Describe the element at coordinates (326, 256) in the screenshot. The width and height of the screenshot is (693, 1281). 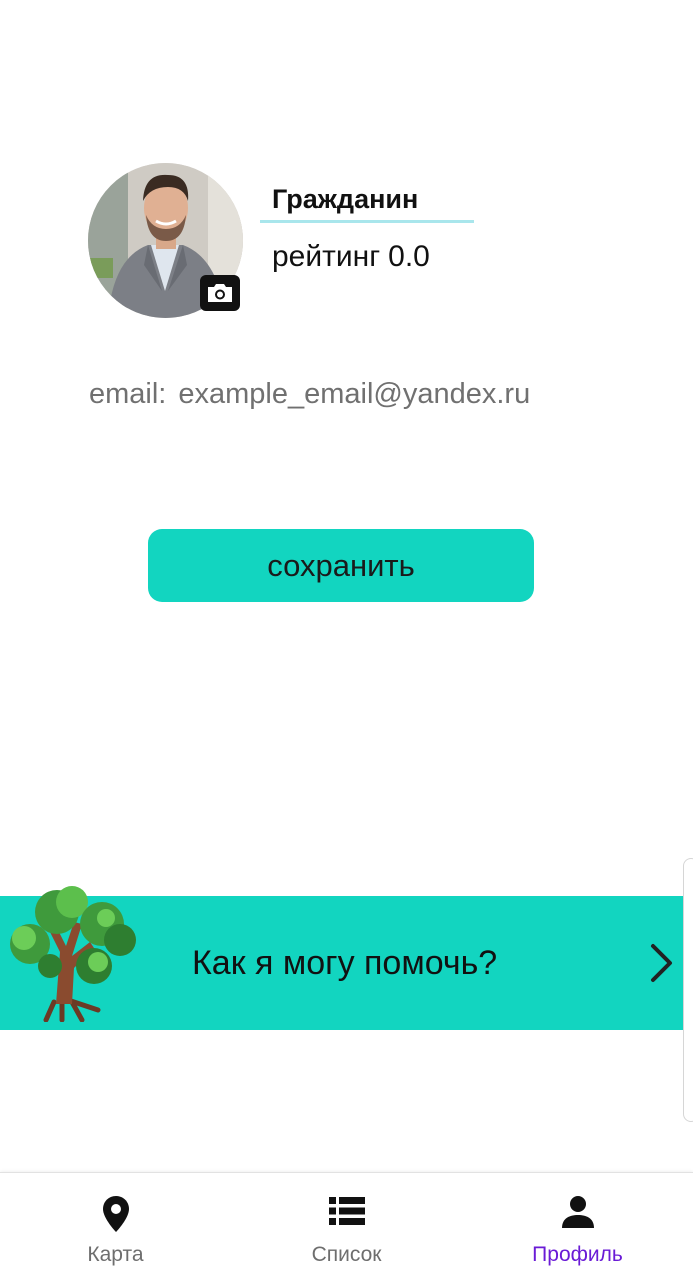
I see `rating-label: рейтинг` at that location.